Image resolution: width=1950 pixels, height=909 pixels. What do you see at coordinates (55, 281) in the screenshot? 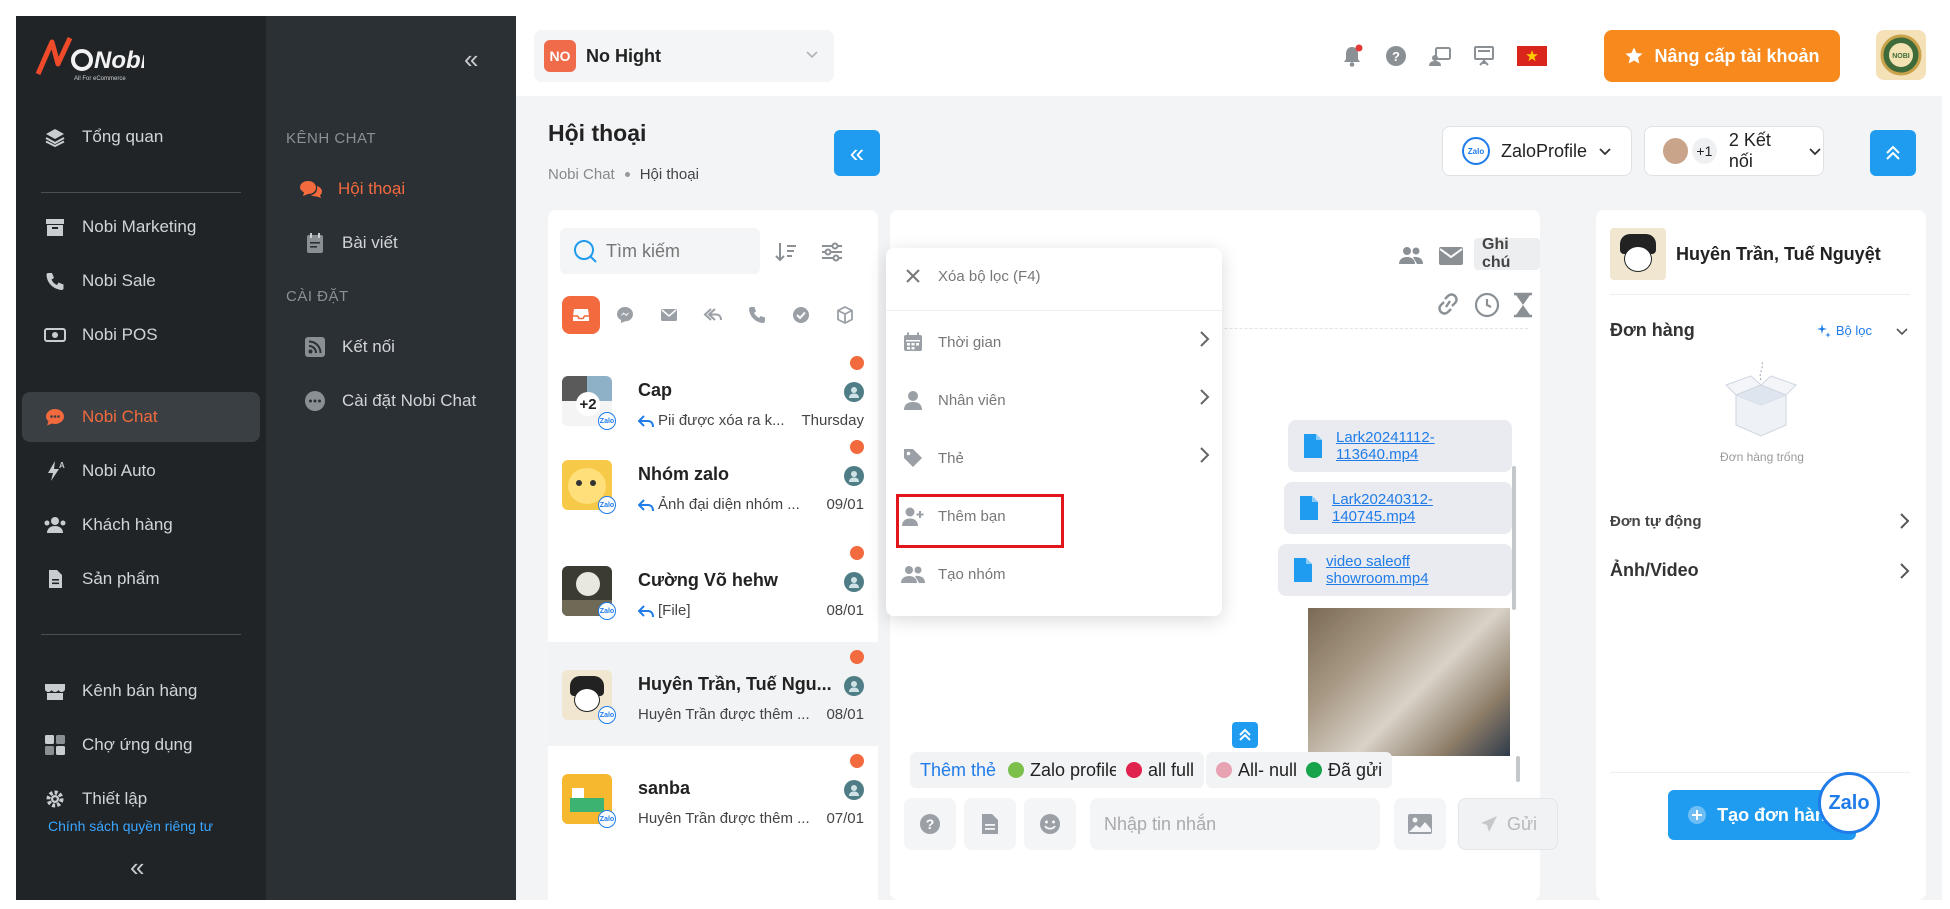
I see `phone-call-icon` at bounding box center [55, 281].